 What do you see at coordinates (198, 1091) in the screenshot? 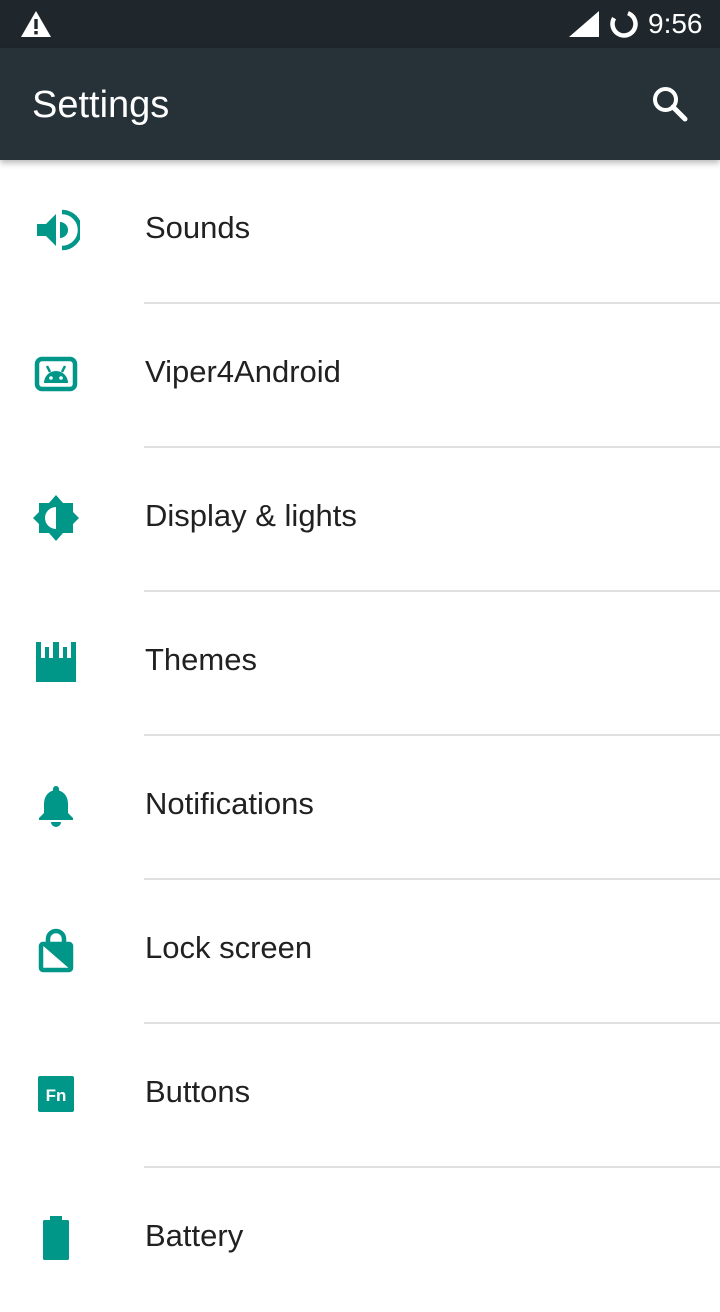
I see `settings-item-label: Buttons` at bounding box center [198, 1091].